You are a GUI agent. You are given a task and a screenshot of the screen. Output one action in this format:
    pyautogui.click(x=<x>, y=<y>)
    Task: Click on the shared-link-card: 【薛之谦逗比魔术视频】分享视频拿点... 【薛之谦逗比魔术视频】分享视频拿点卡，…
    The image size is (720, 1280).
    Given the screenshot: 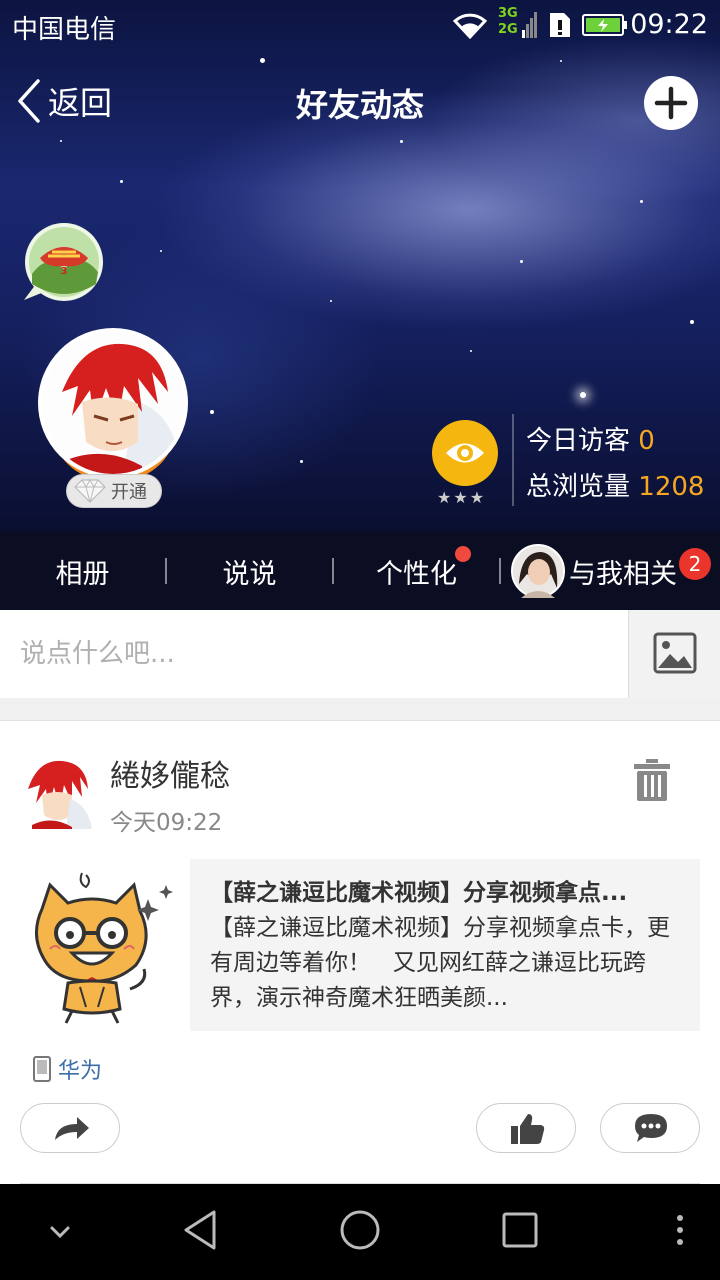 What is the action you would take?
    pyautogui.click(x=360, y=945)
    